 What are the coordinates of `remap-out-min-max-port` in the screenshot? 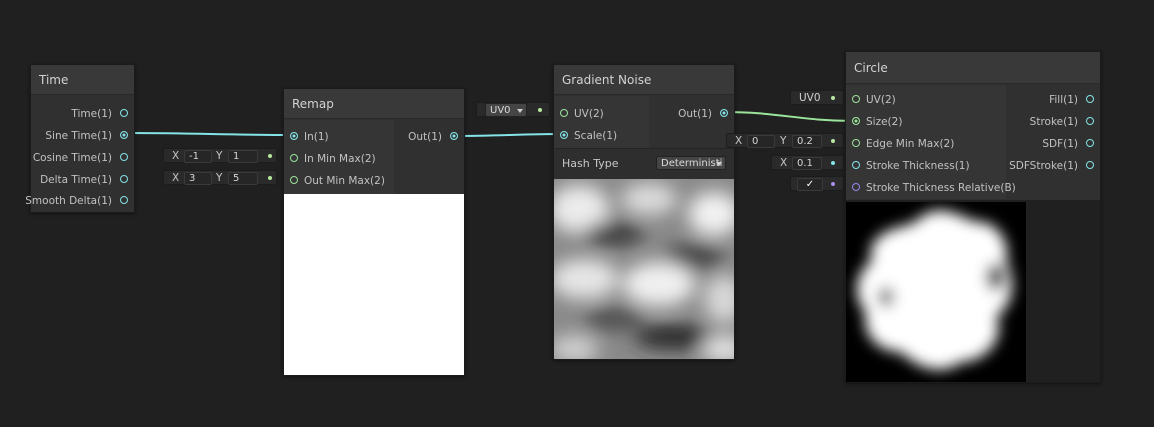 It's located at (294, 180).